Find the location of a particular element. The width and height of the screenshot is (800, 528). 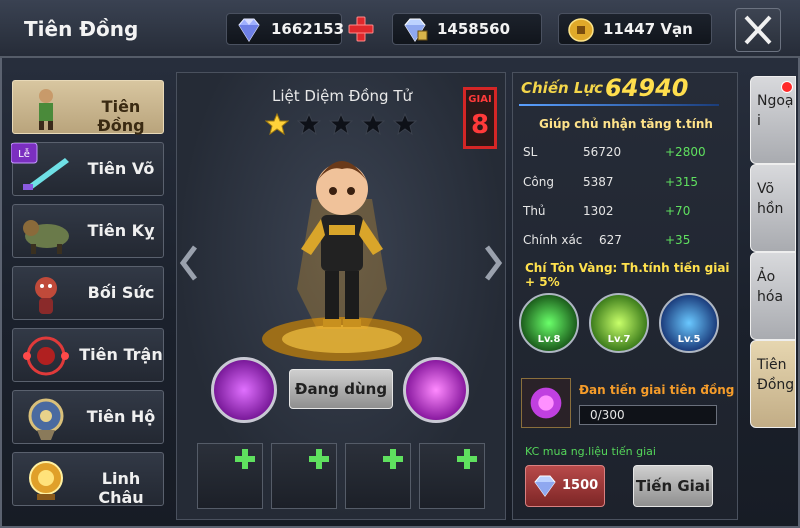

tien-ho-guardian-icon is located at coordinates (46, 419).